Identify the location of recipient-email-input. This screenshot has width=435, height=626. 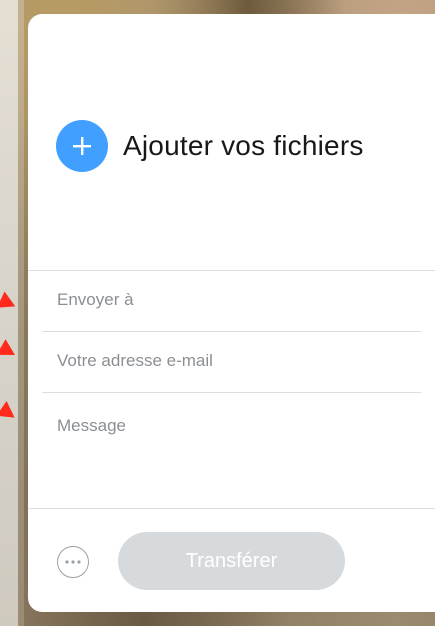
(232, 300).